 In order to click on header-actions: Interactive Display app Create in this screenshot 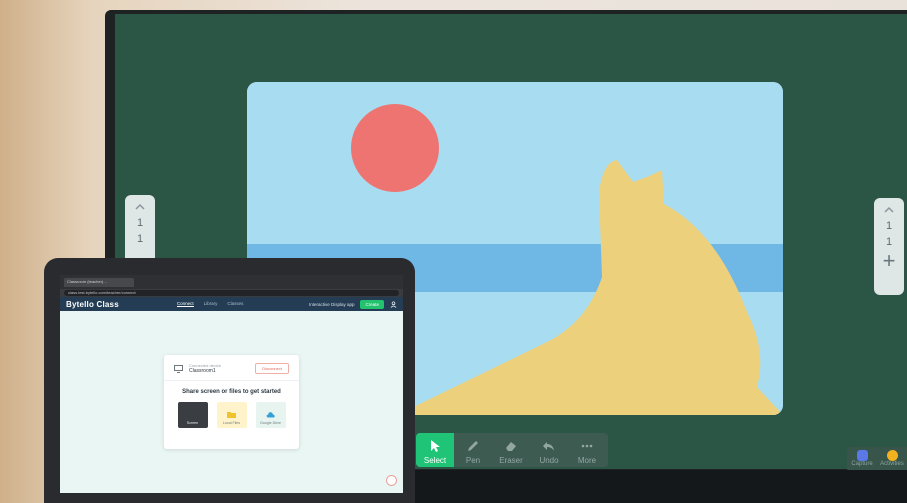, I will do `click(353, 304)`.